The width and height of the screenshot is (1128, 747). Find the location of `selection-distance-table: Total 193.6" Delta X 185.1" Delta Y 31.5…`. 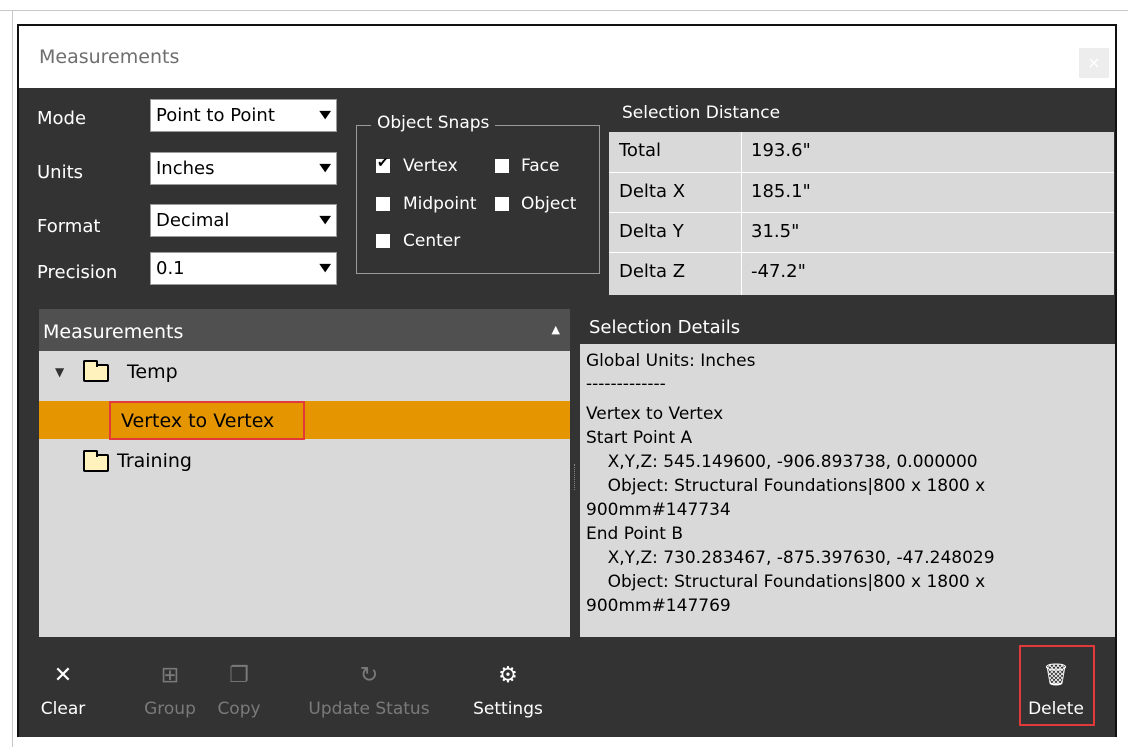

selection-distance-table: Total 193.6" Delta X 185.1" Delta Y 31.5… is located at coordinates (861, 213).